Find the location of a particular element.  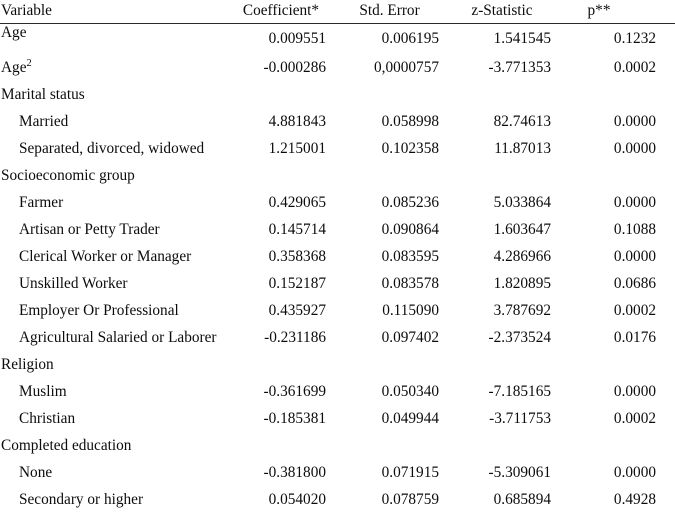

cell-std-error: 0.078759 is located at coordinates (410, 499).